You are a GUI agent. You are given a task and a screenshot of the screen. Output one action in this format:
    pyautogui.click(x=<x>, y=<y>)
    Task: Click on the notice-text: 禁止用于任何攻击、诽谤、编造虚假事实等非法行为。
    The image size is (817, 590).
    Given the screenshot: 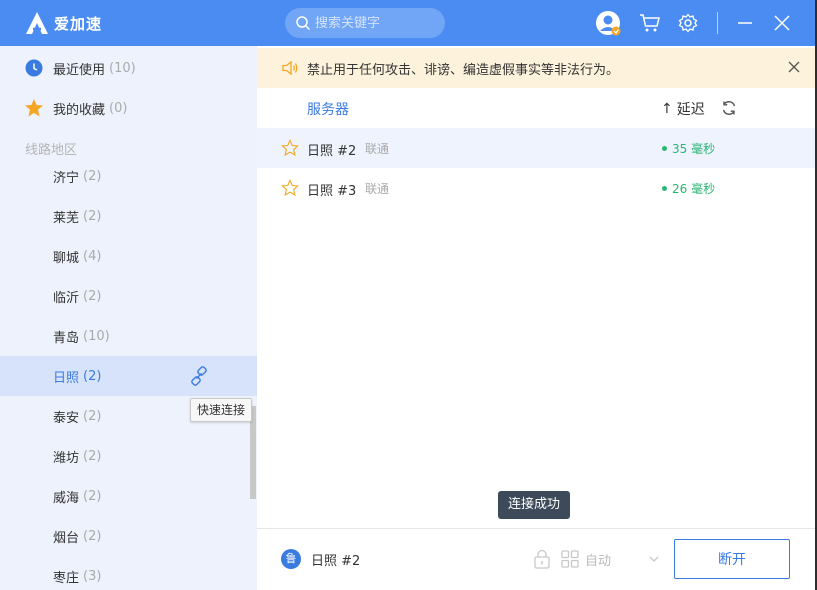 What is the action you would take?
    pyautogui.click(x=463, y=70)
    